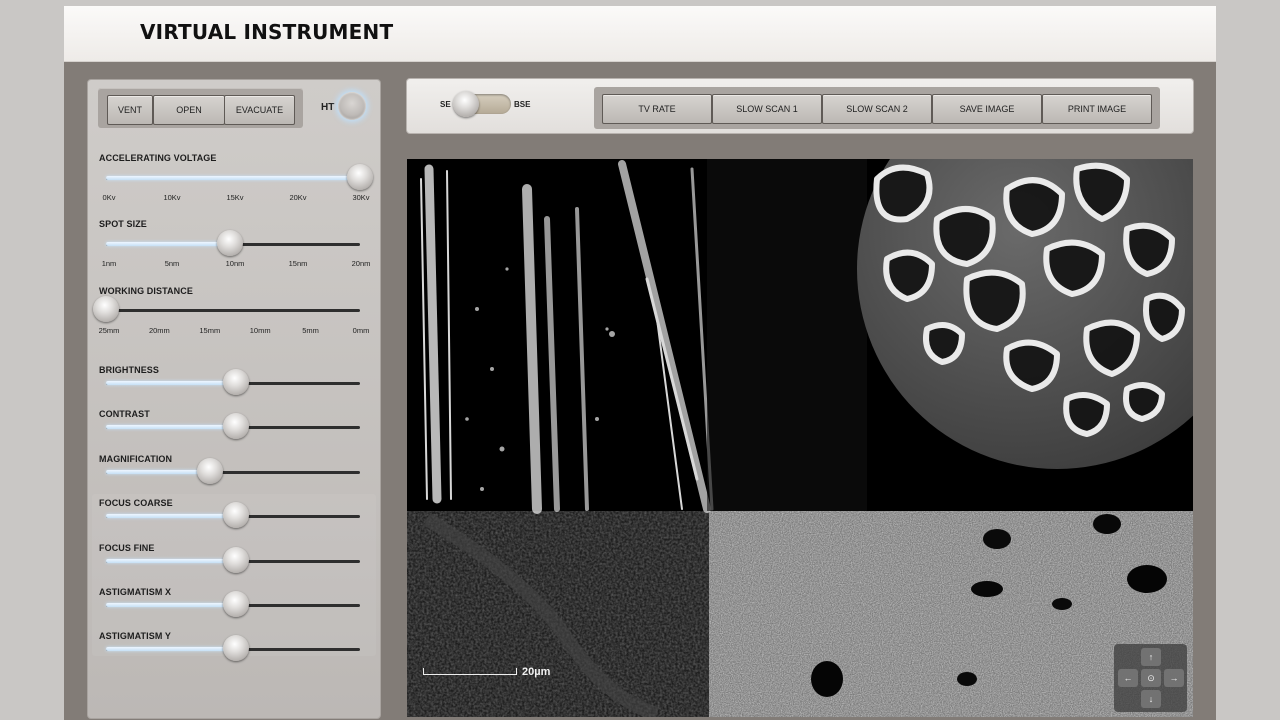  Describe the element at coordinates (267, 32) in the screenshot. I see `app-title: VIRTUAL INSTRUMENT` at that location.